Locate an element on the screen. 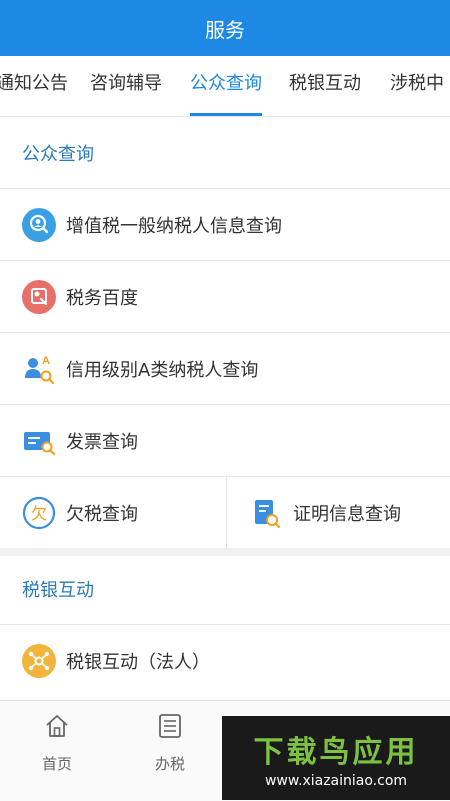 This screenshot has height=801, width=450. bottom-tab-tax: 办税 is located at coordinates (170, 741).